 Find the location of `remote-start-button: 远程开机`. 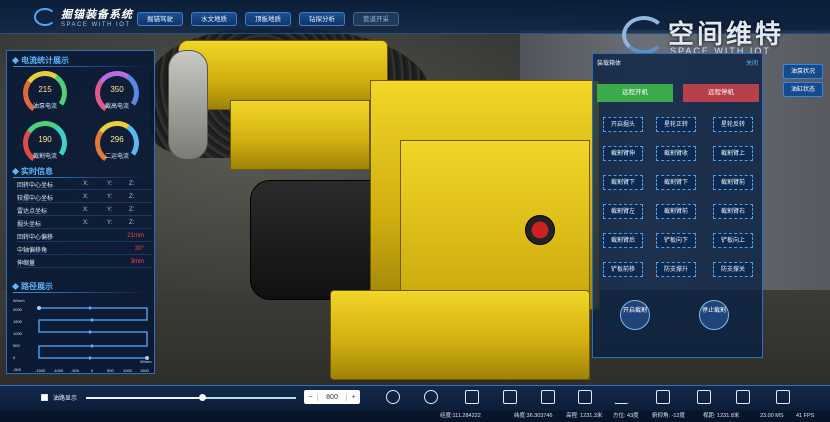

remote-start-button: 远程开机 is located at coordinates (635, 93).